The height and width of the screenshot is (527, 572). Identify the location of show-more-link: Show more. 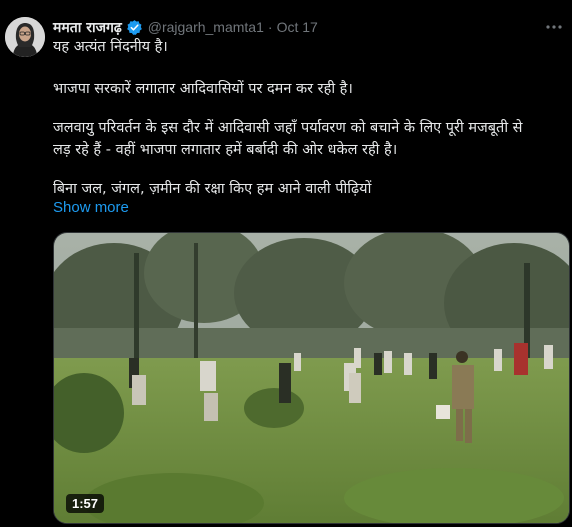
(91, 207).